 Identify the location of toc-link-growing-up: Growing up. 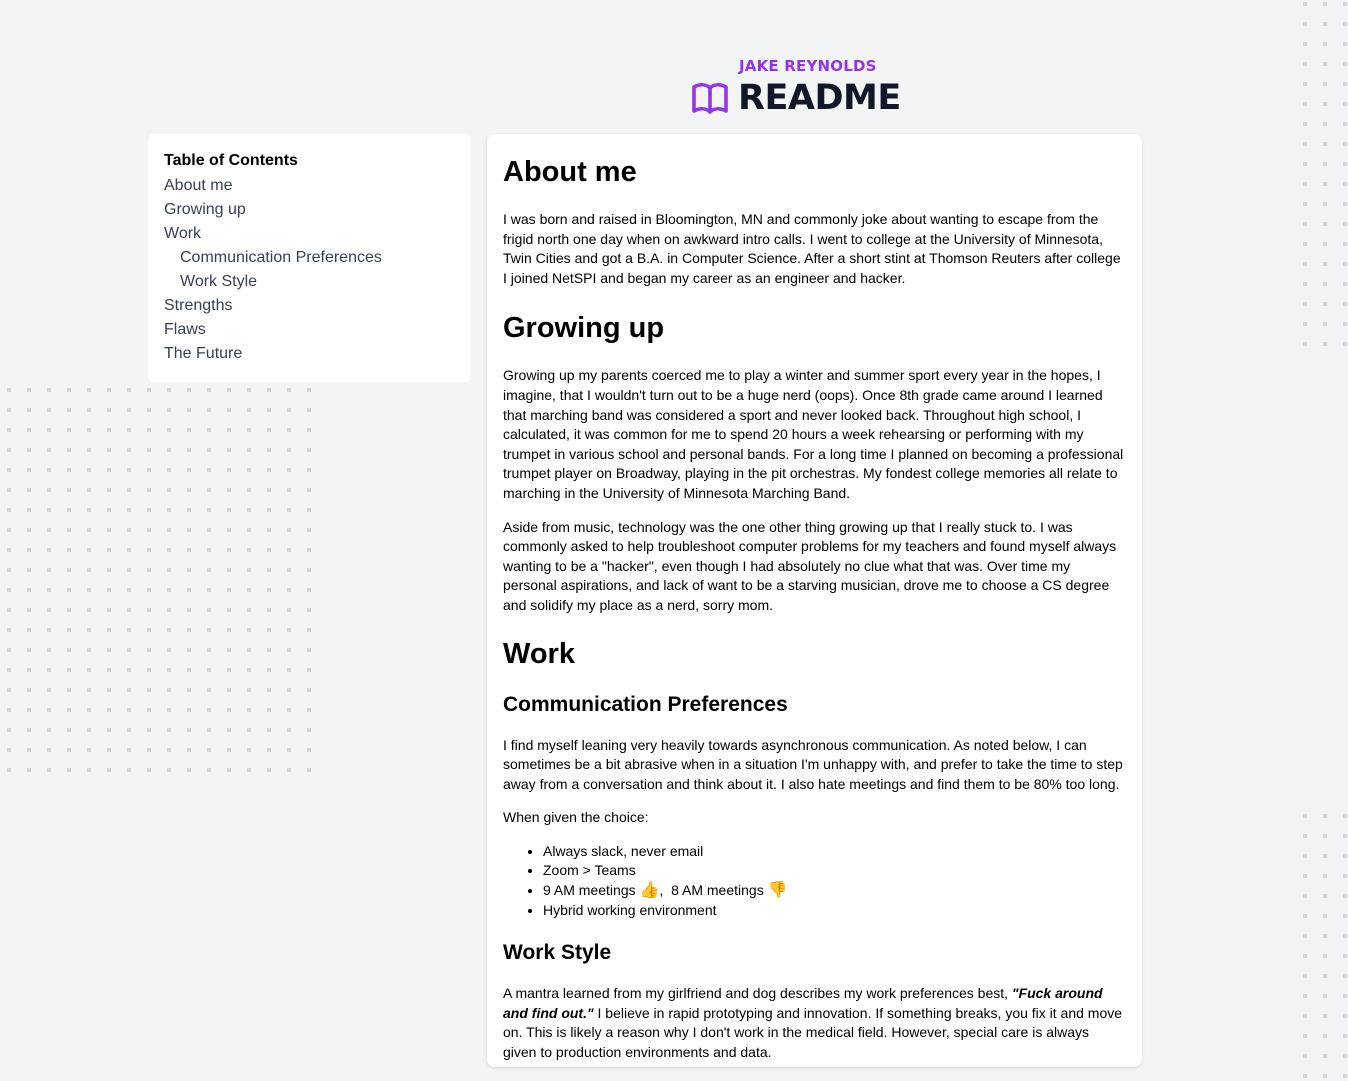
(309, 210).